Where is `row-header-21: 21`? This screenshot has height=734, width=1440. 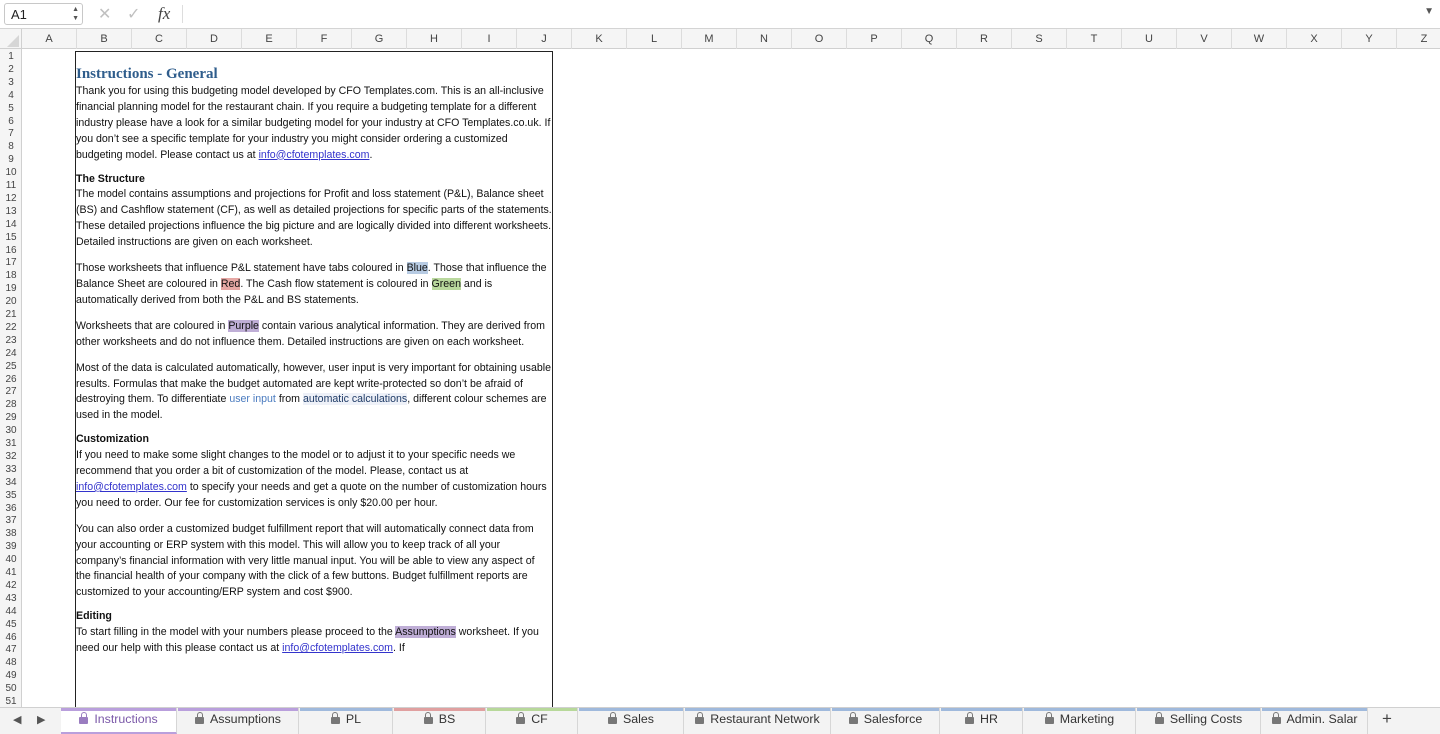
row-header-21: 21 is located at coordinates (10, 314).